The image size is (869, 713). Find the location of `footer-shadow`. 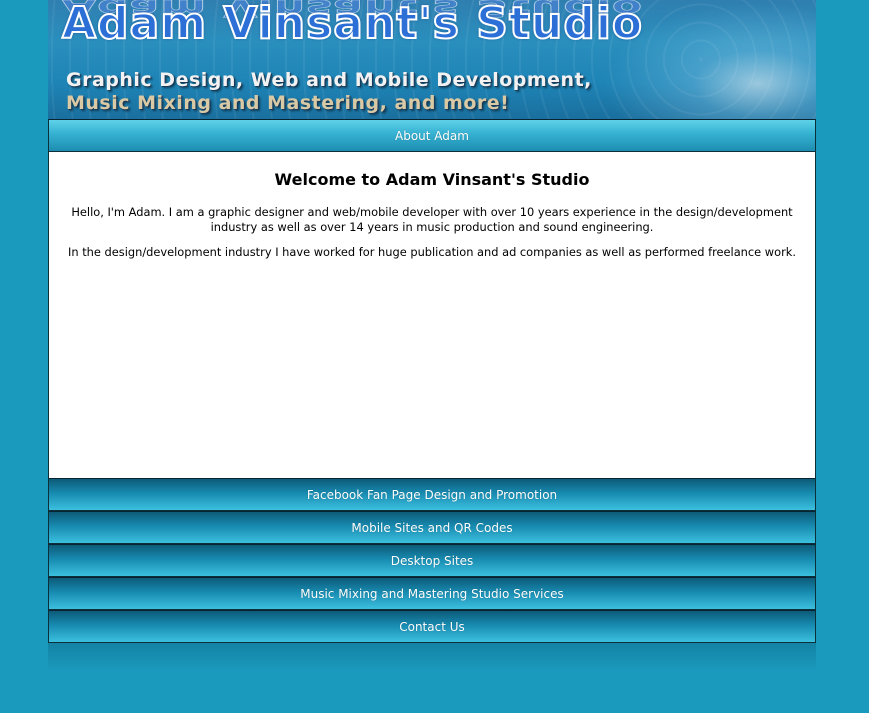

footer-shadow is located at coordinates (432, 657).